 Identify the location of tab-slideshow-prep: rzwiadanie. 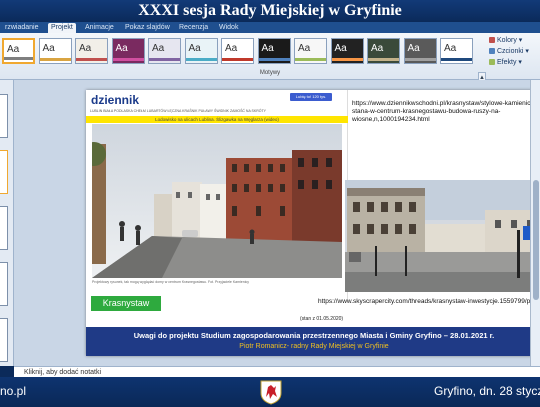
(21, 28).